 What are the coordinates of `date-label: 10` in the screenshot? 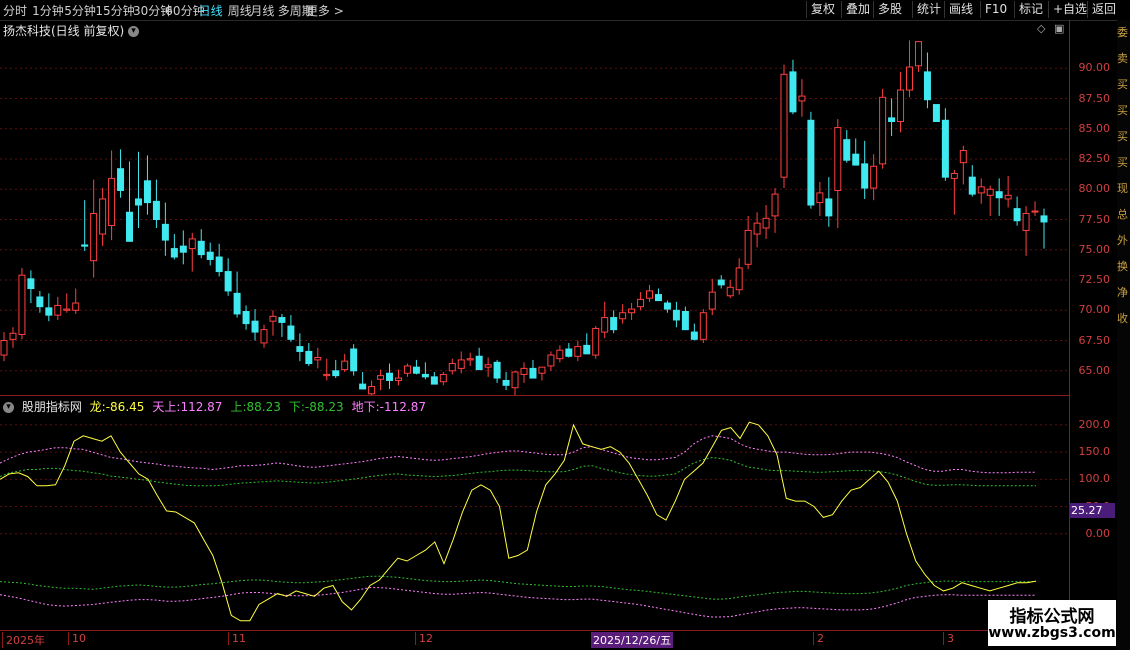 It's located at (77, 638).